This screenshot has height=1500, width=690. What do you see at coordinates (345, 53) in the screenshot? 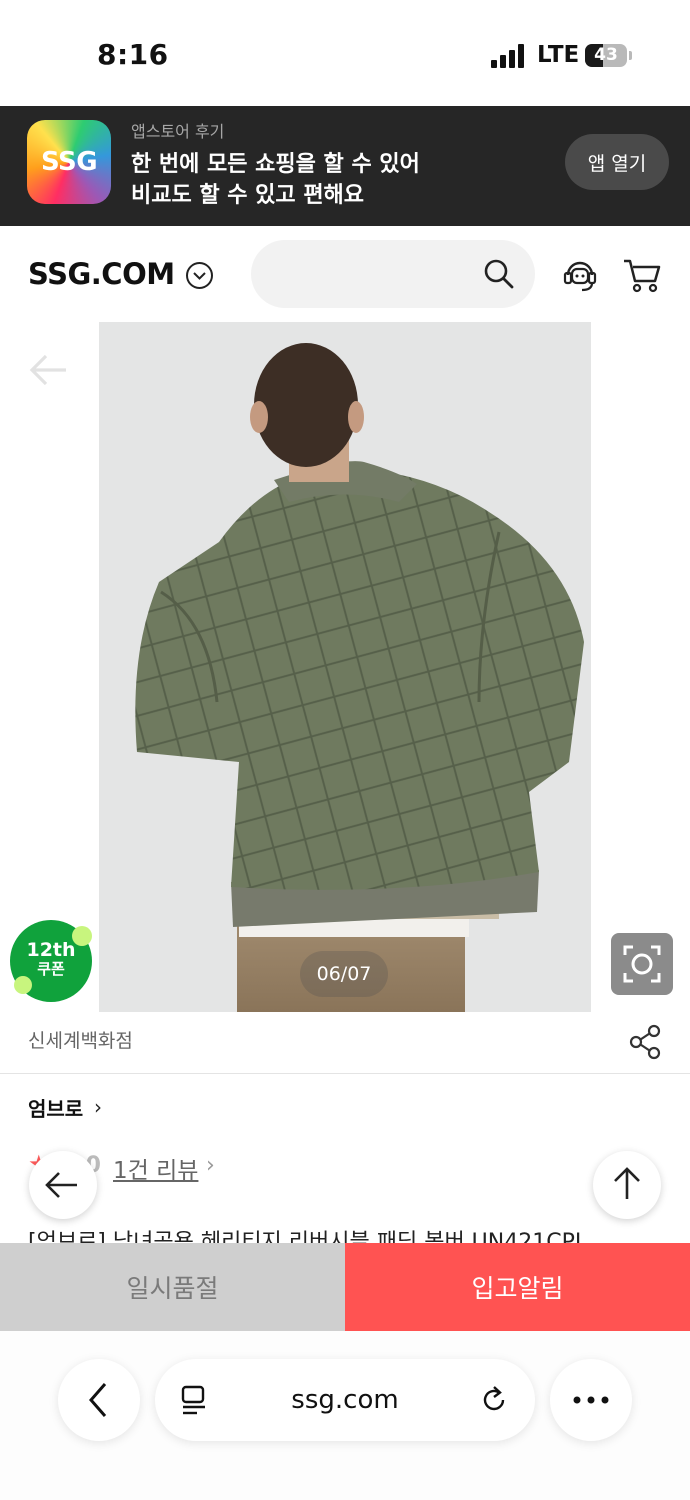
I see `status-bar: 8:16 LTE 43` at bounding box center [345, 53].